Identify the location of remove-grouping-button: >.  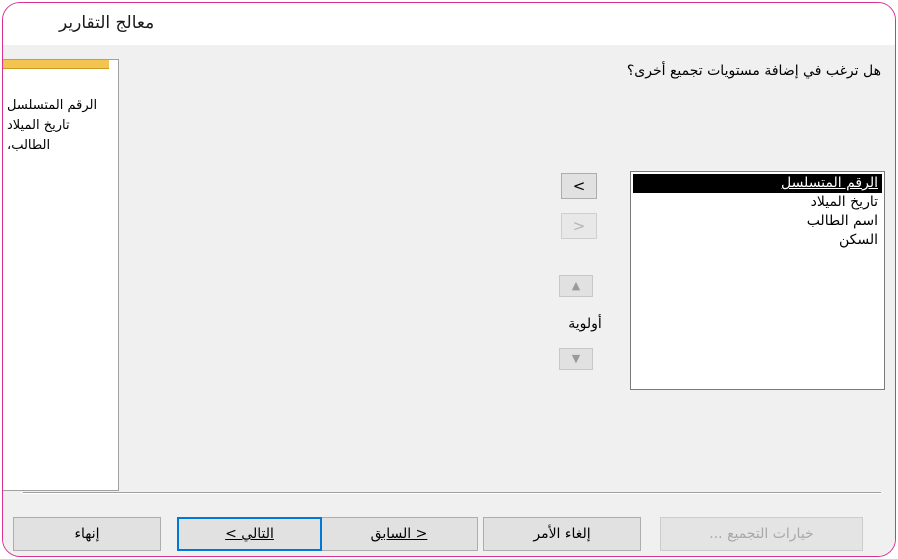
(579, 226).